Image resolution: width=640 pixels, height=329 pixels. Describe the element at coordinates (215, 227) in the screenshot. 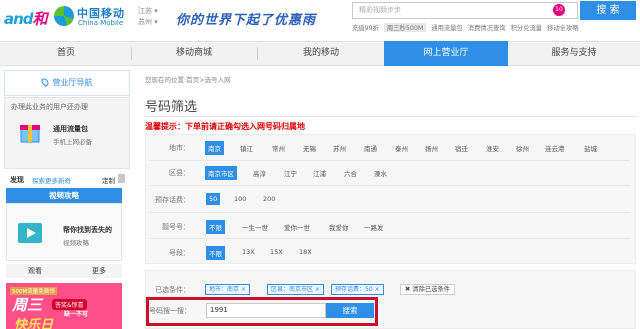

I see `filter-option-pattern: 不限` at that location.